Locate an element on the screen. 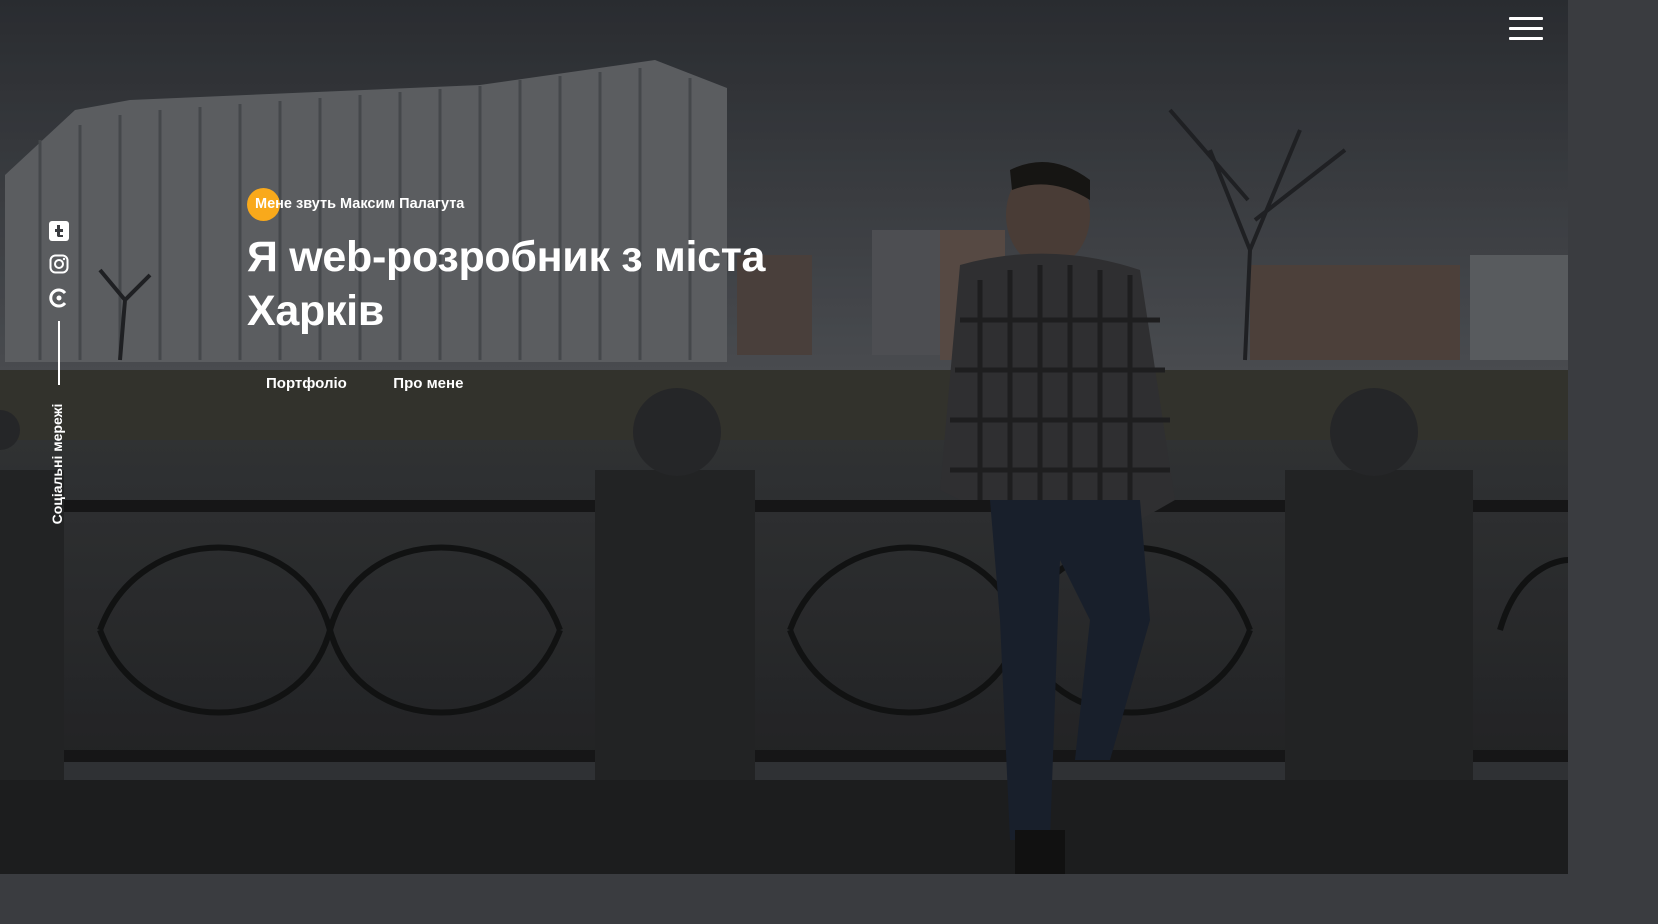 Image resolution: width=1658 pixels, height=924 pixels. about-link: Про мене is located at coordinates (428, 383).